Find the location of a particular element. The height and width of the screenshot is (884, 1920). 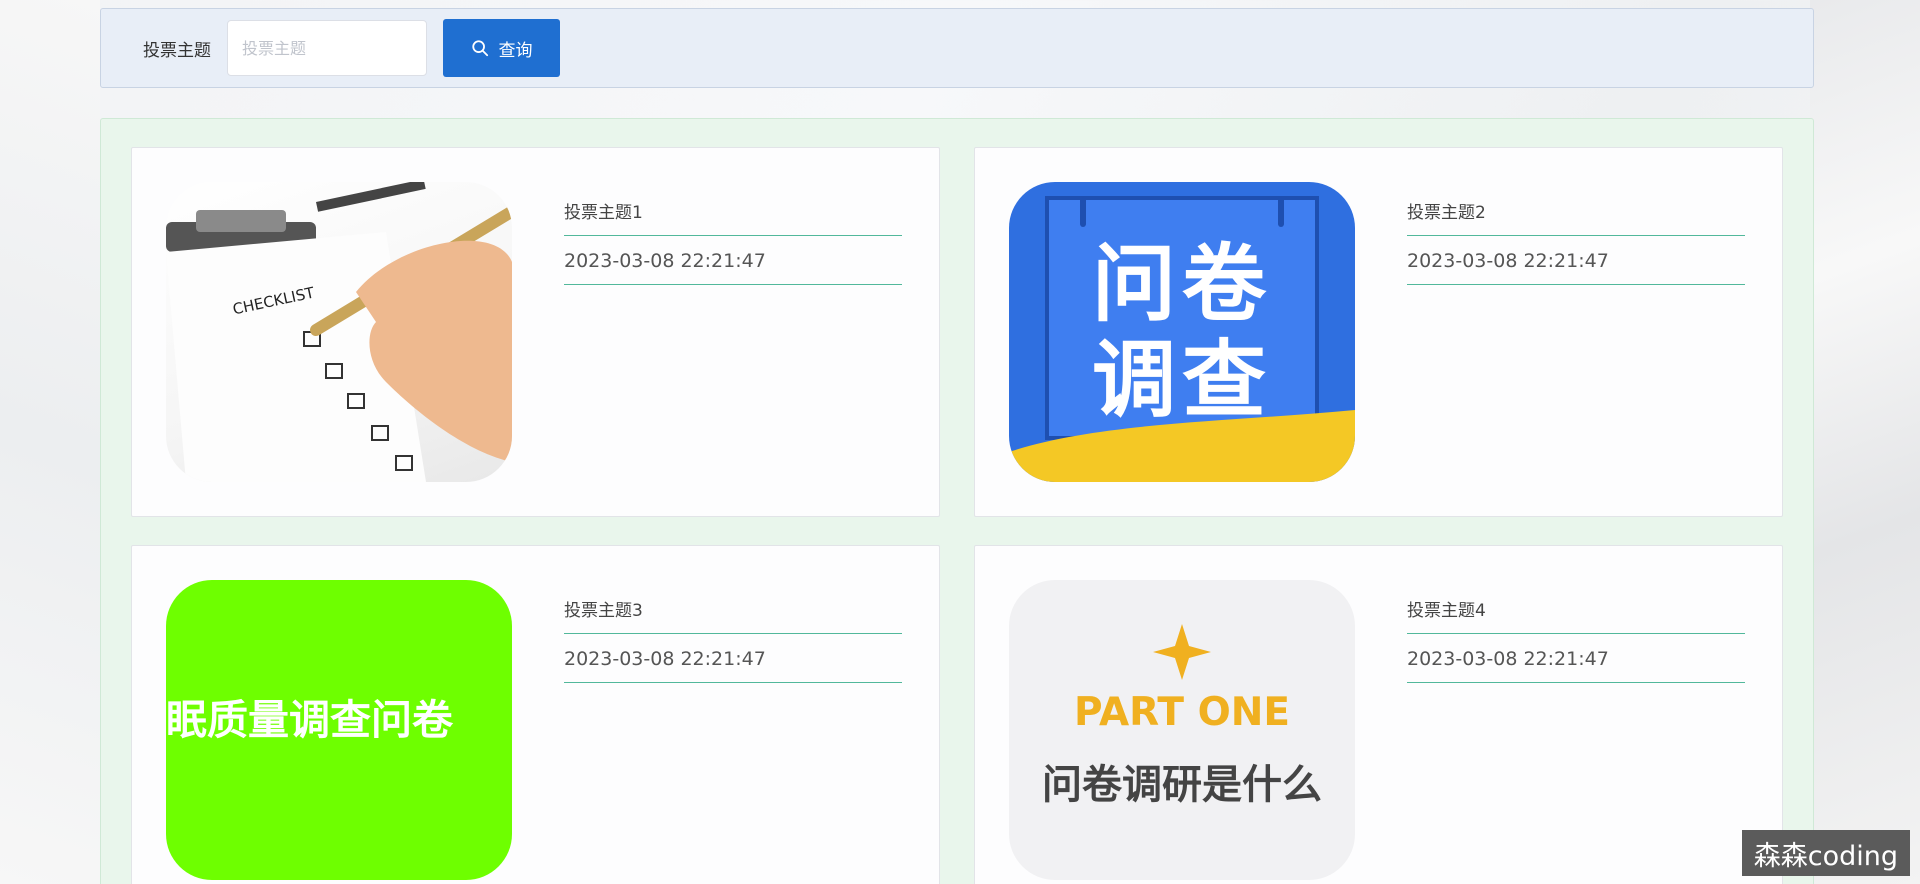

vote-card-title: 投票主题1 is located at coordinates (733, 217).